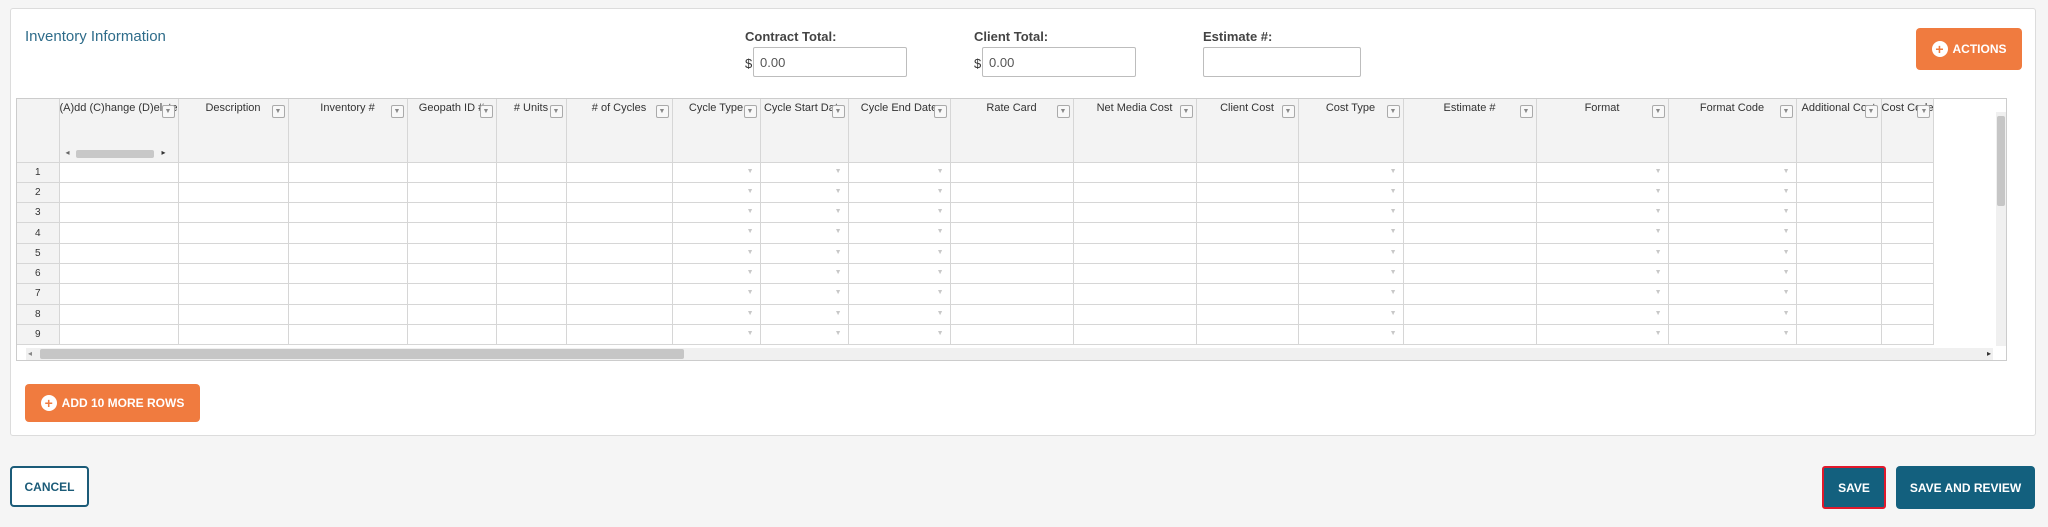 This screenshot has width=2048, height=527. Describe the element at coordinates (1839, 131) in the screenshot. I see `column-header: Additional Cost ▼` at that location.